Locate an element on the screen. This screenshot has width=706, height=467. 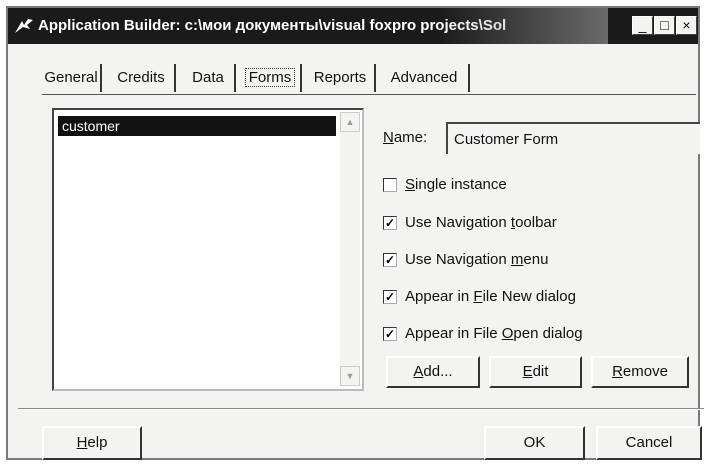
ok-button: OK is located at coordinates (534, 443).